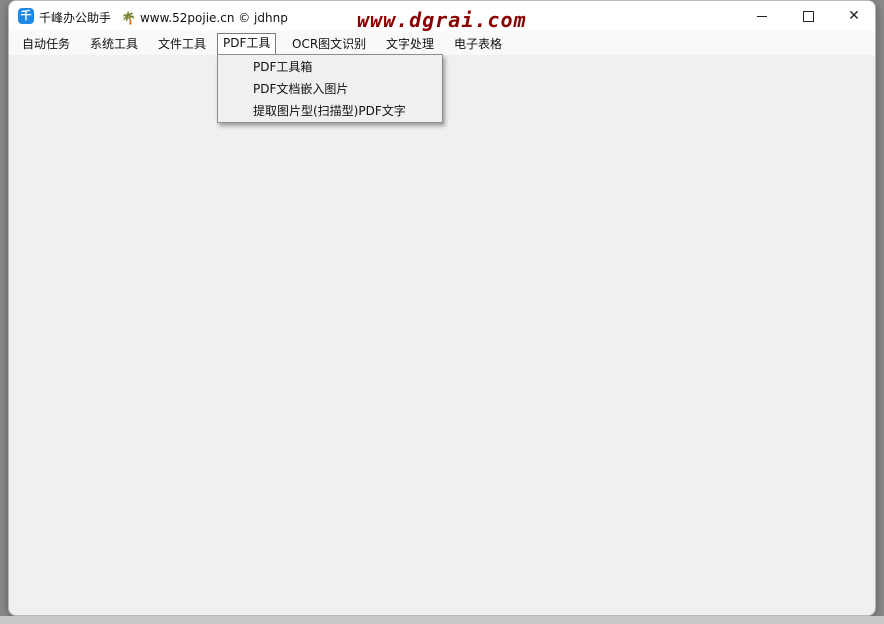  Describe the element at coordinates (442, 620) in the screenshot. I see `desktop-background` at that location.